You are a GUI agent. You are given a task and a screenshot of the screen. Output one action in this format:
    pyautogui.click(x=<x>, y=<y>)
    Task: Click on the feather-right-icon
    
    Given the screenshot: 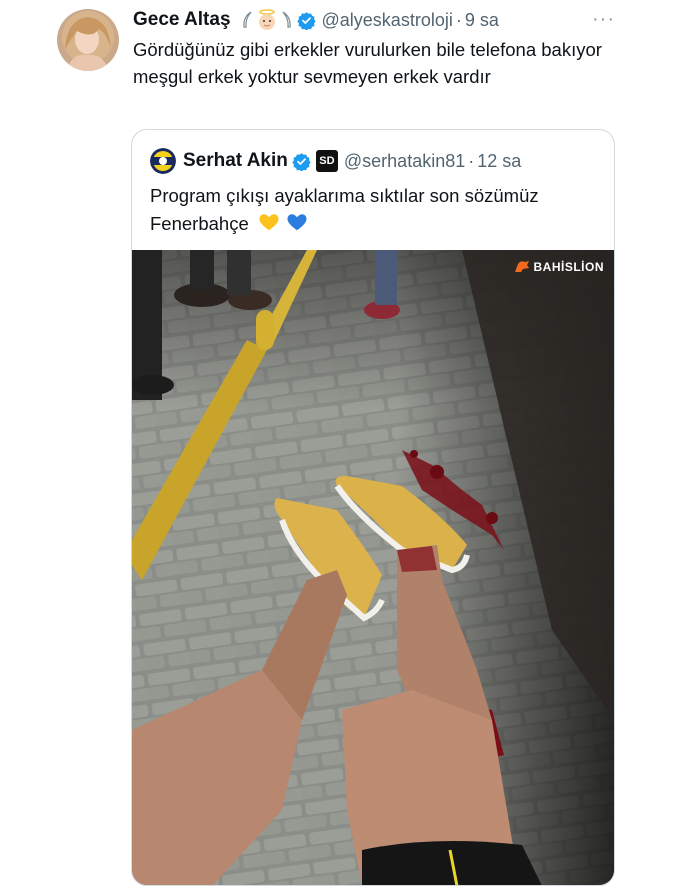 What is the action you would take?
    pyautogui.click(x=286, y=19)
    